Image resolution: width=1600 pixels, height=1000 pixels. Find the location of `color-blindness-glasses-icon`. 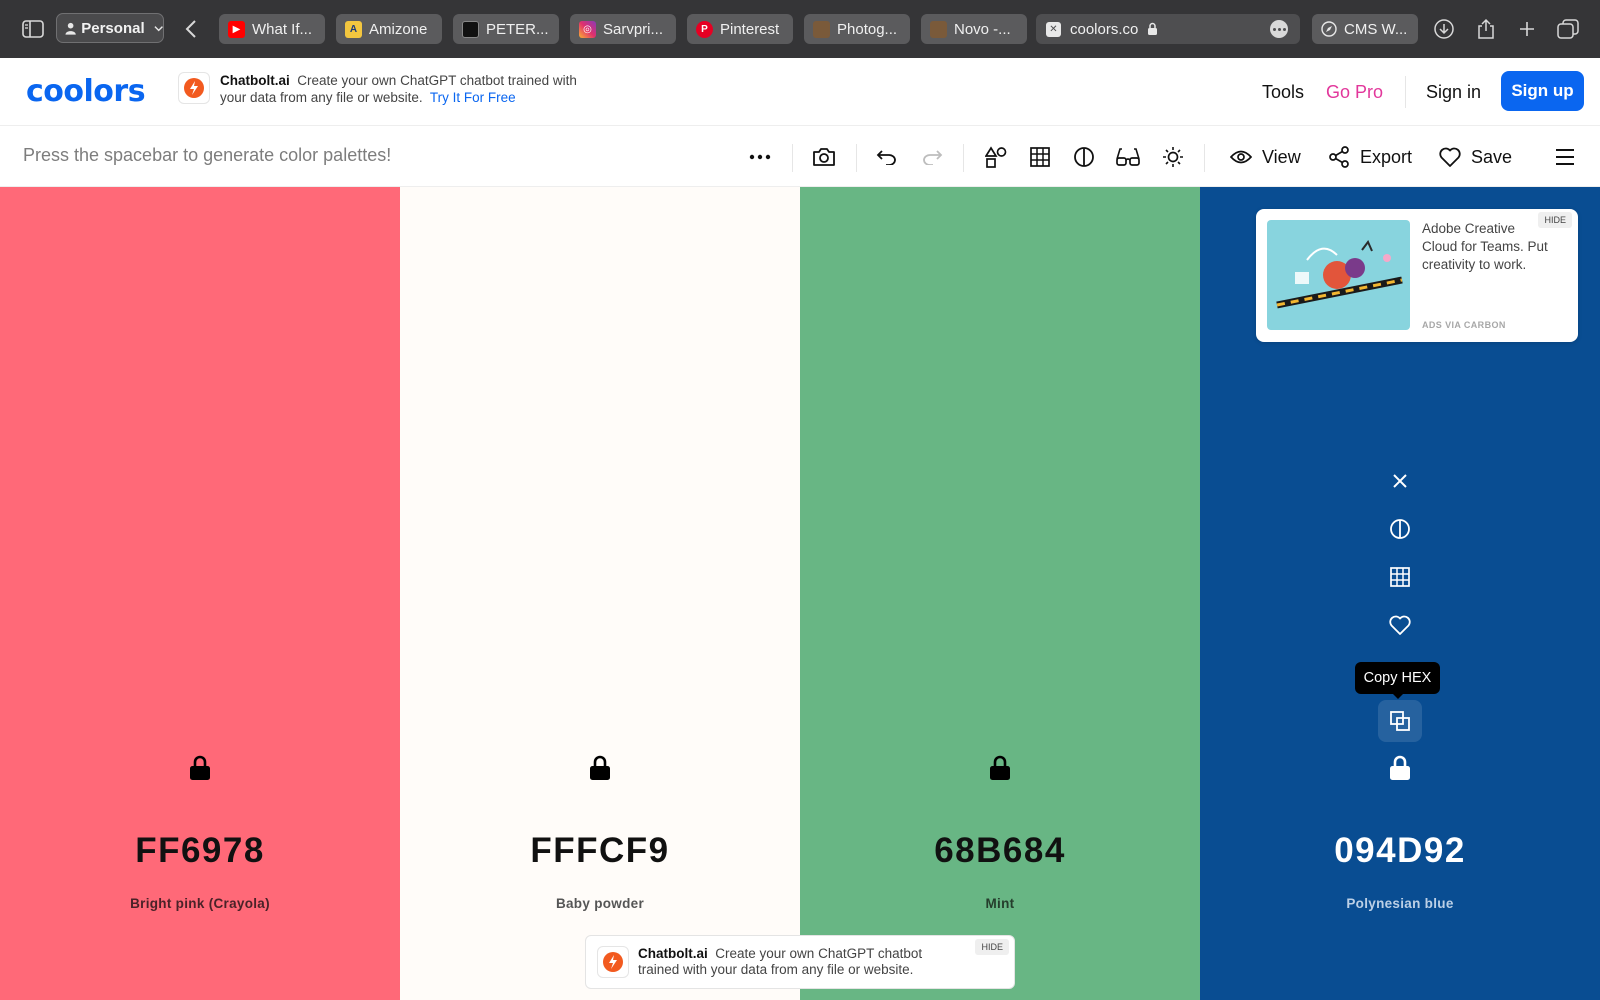

color-blindness-glasses-icon is located at coordinates (1128, 157).